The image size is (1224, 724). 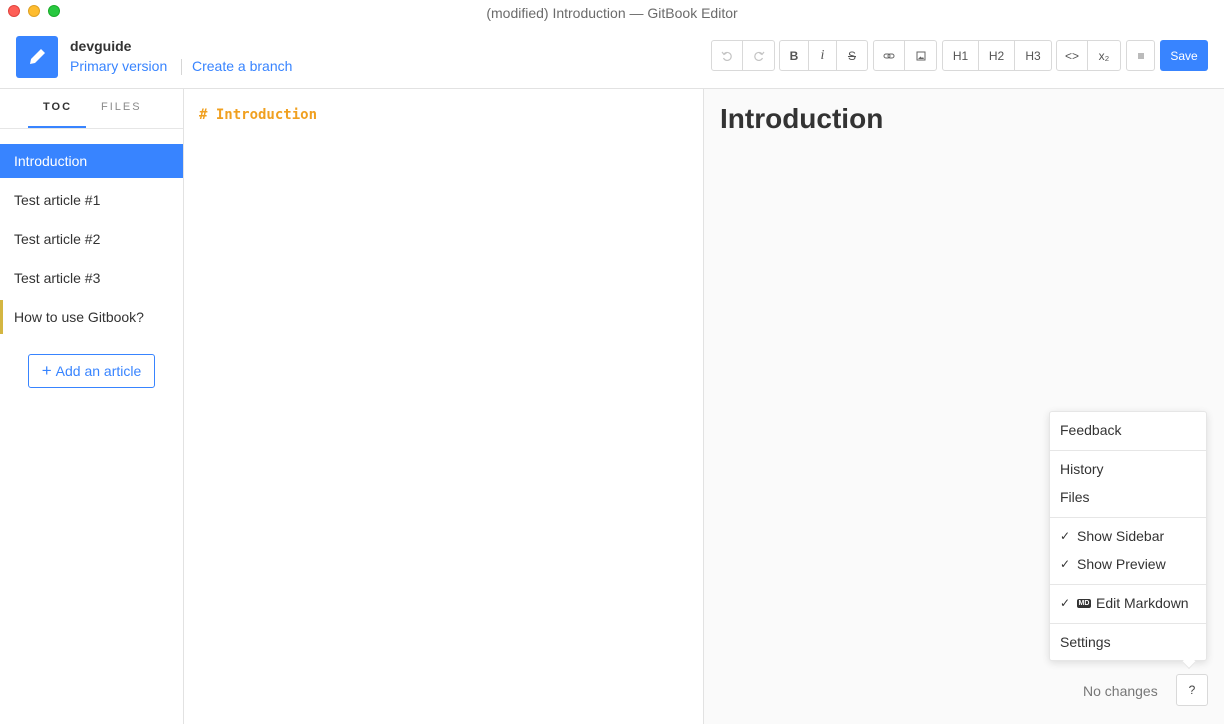 I want to click on menu-item-edit-markdown: ✓ MD Edit Markdown, so click(x=1124, y=603).